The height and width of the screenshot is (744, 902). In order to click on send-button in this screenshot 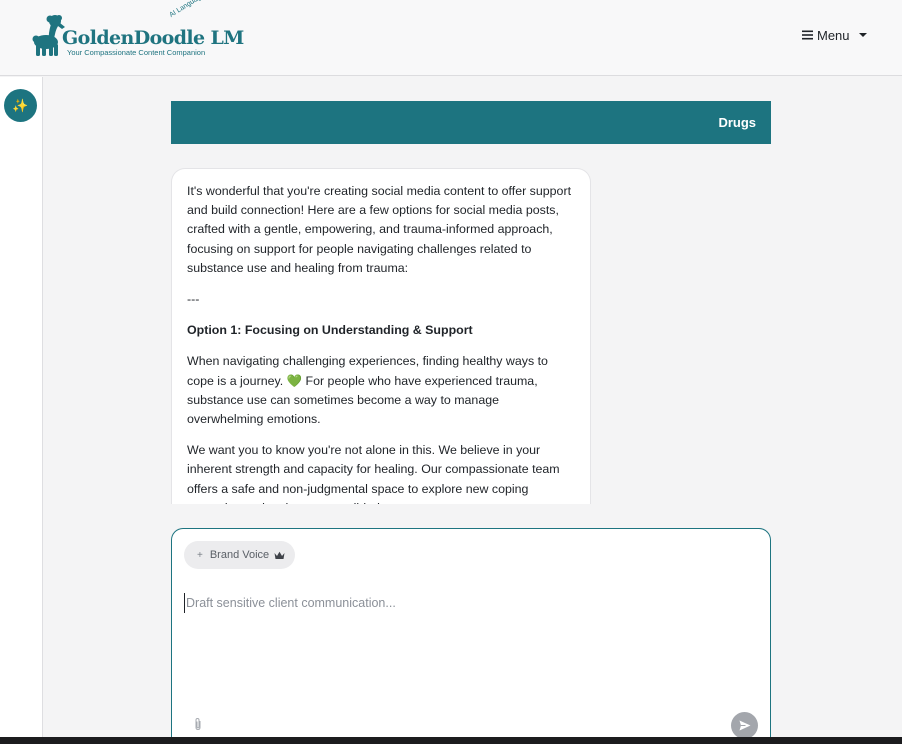, I will do `click(744, 725)`.